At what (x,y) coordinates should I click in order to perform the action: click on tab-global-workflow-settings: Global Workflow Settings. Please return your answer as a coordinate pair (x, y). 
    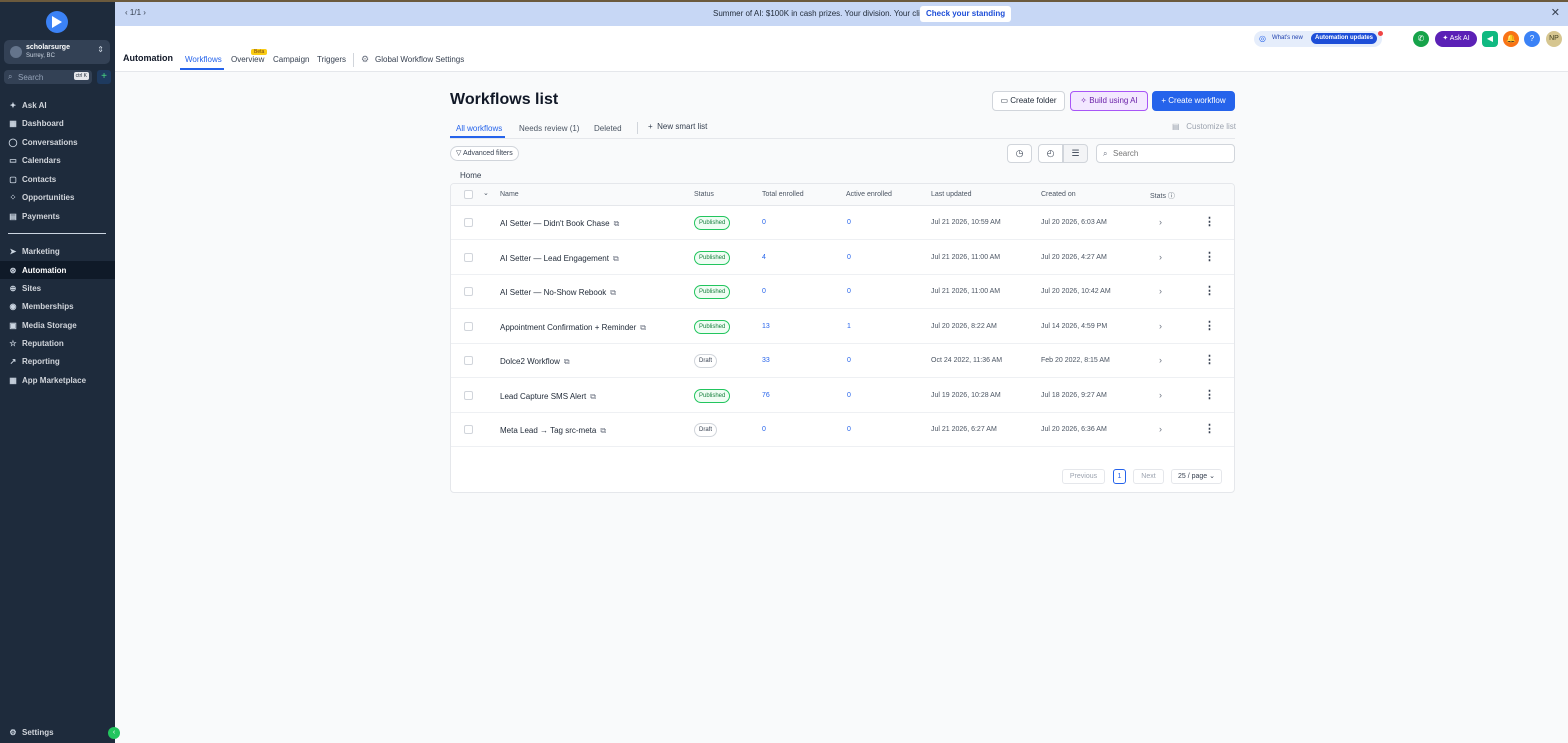
    Looking at the image, I should click on (419, 59).